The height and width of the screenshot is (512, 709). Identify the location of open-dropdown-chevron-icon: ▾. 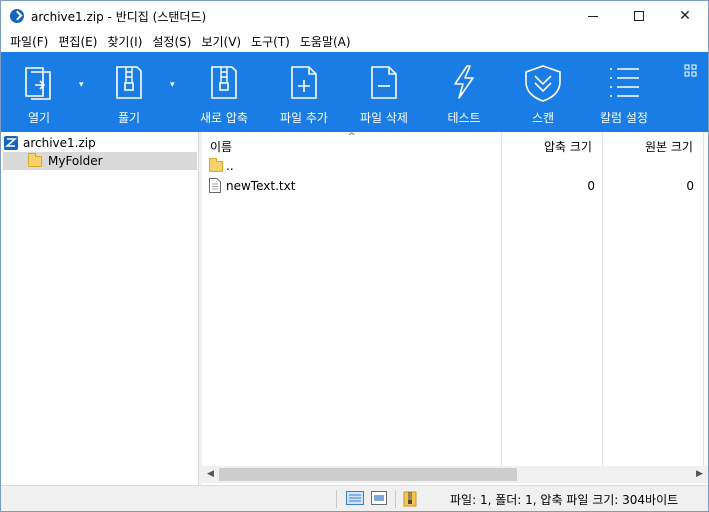
(81, 85).